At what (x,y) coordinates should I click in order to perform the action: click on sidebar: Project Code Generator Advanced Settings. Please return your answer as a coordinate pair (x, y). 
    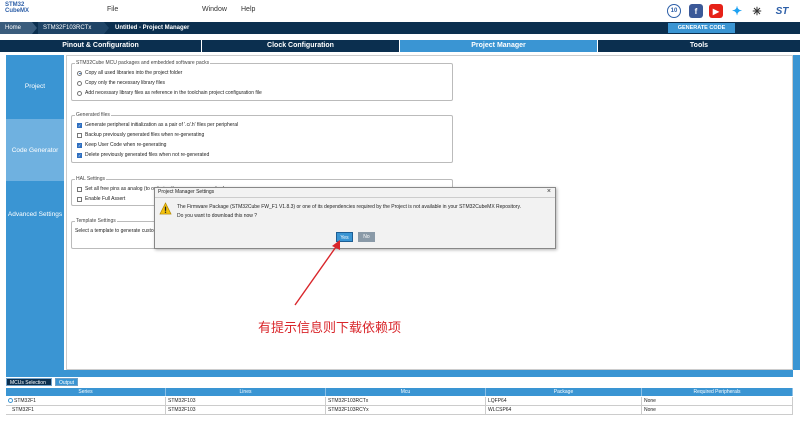
    Looking at the image, I should click on (35, 212).